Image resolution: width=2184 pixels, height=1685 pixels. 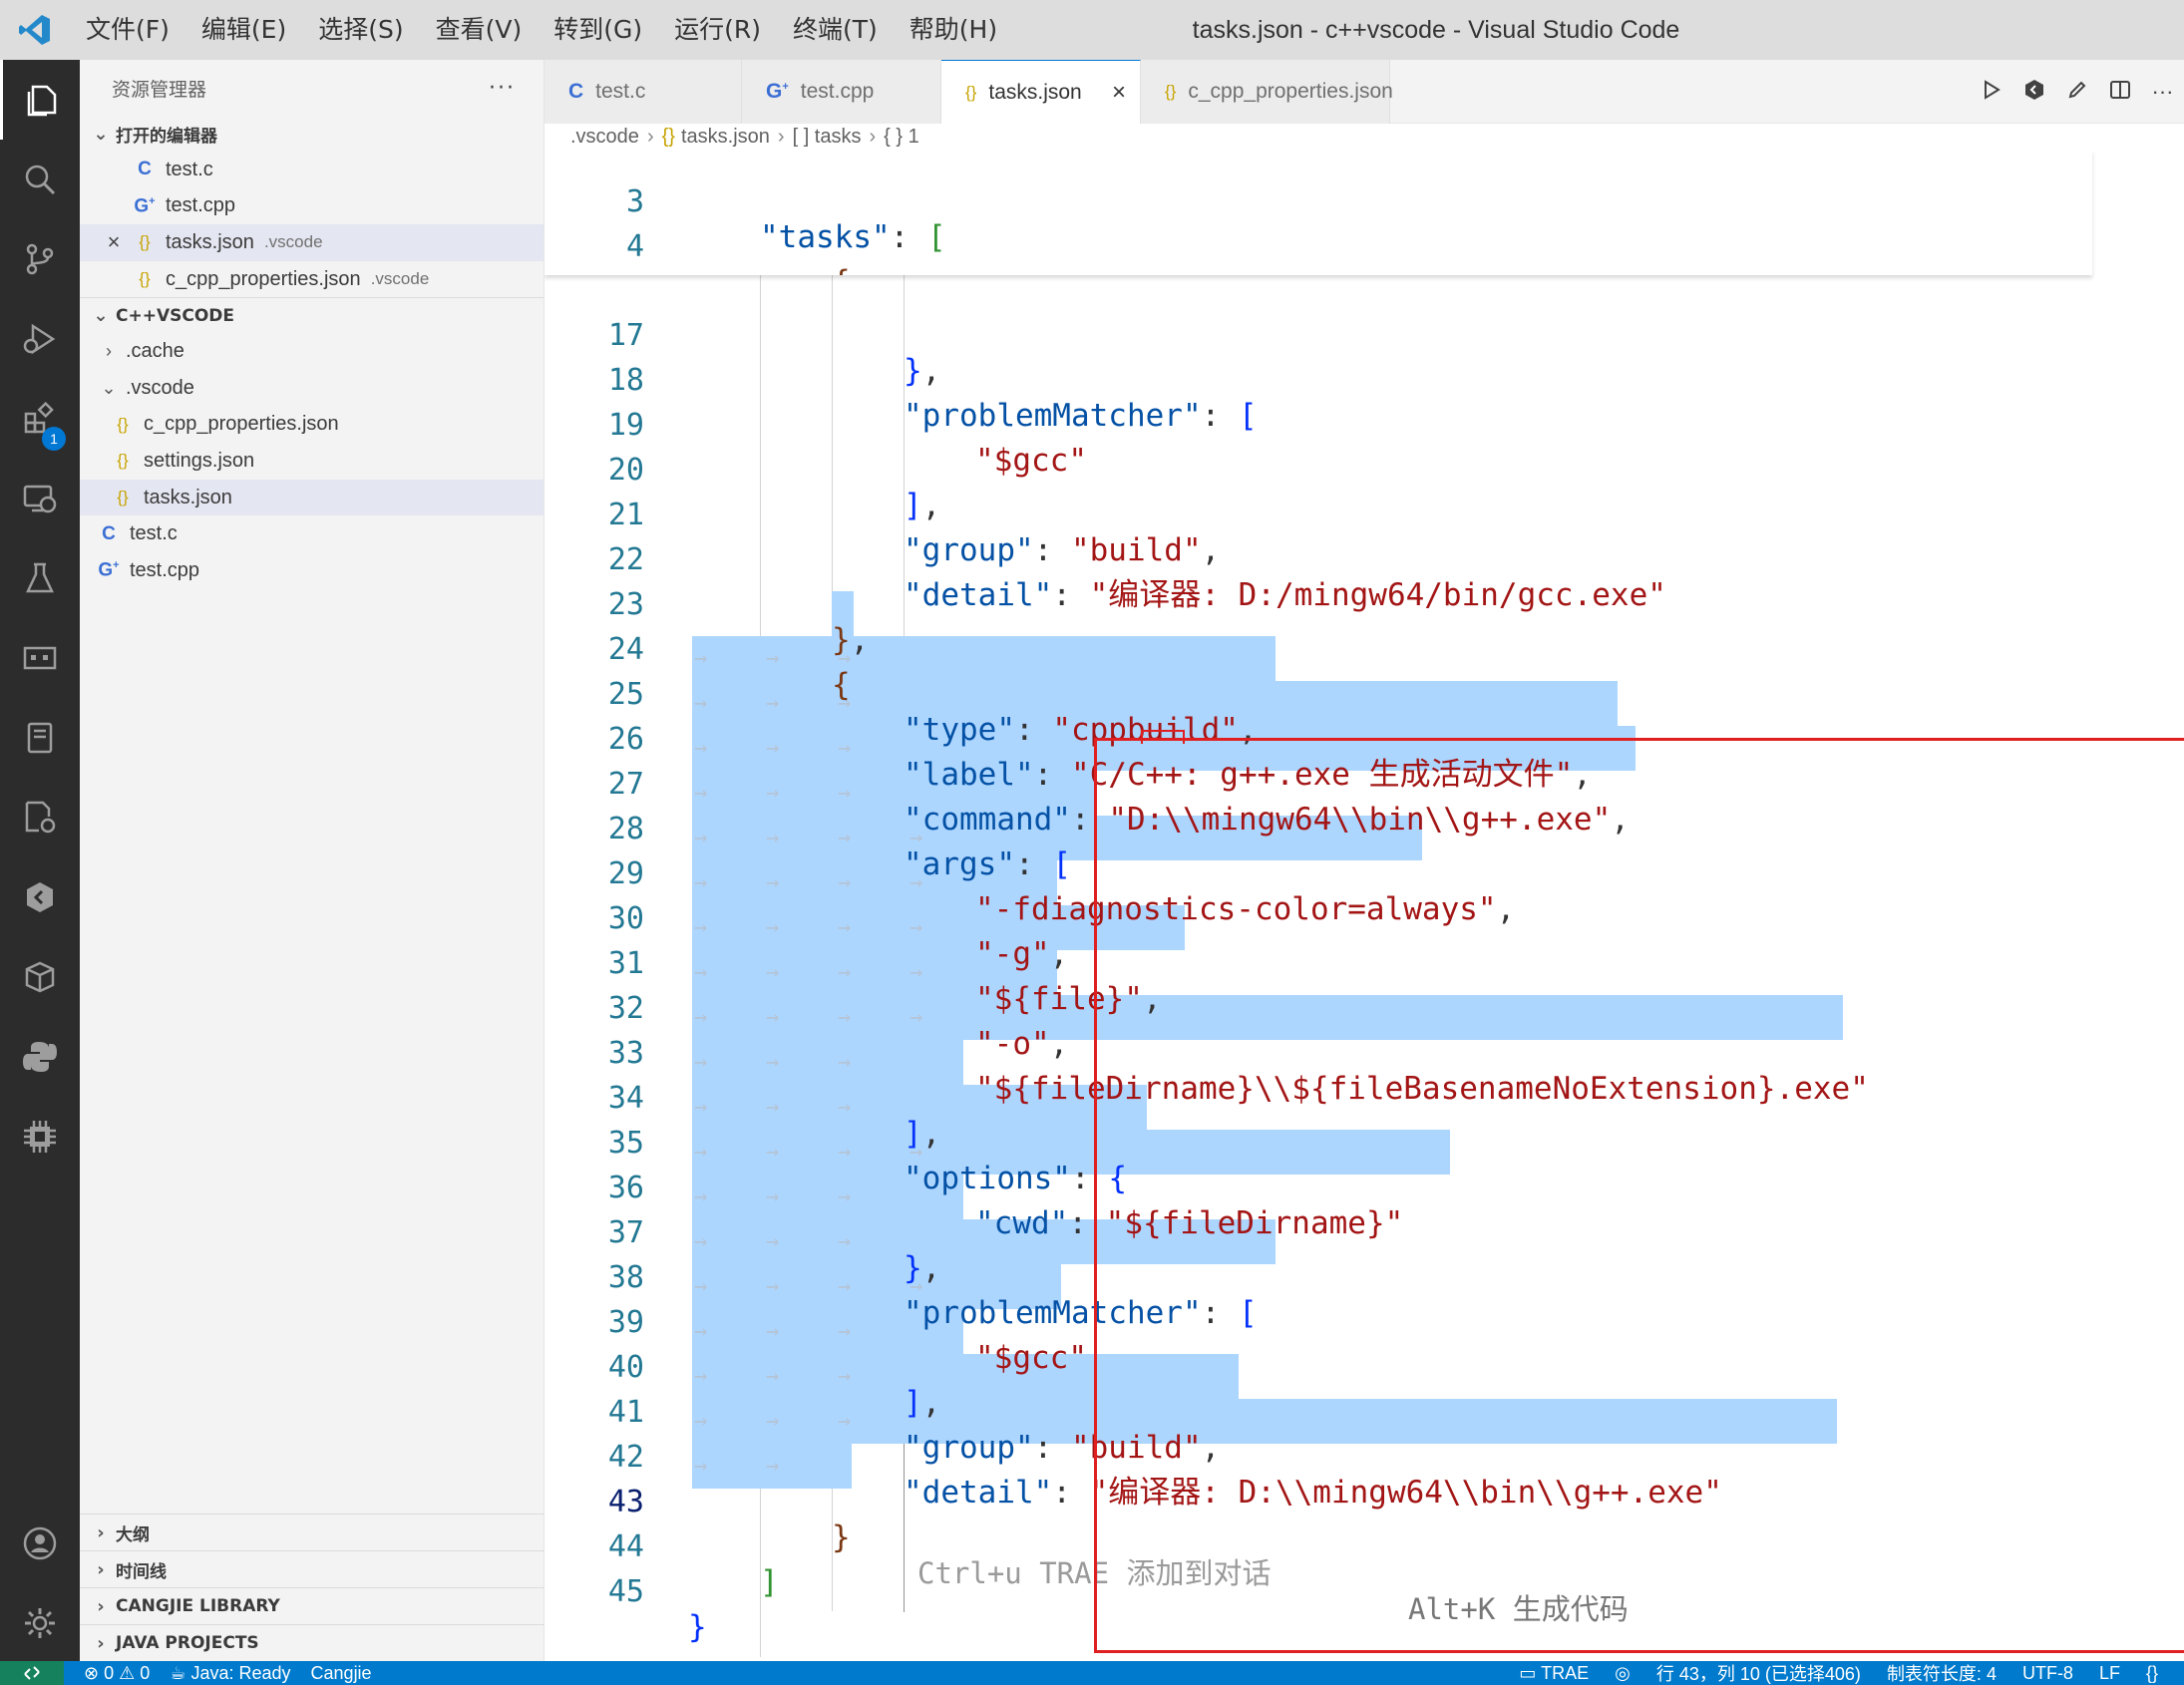 What do you see at coordinates (241, 424) in the screenshot?
I see `tree-item-label: c_cpp_properties.json` at bounding box center [241, 424].